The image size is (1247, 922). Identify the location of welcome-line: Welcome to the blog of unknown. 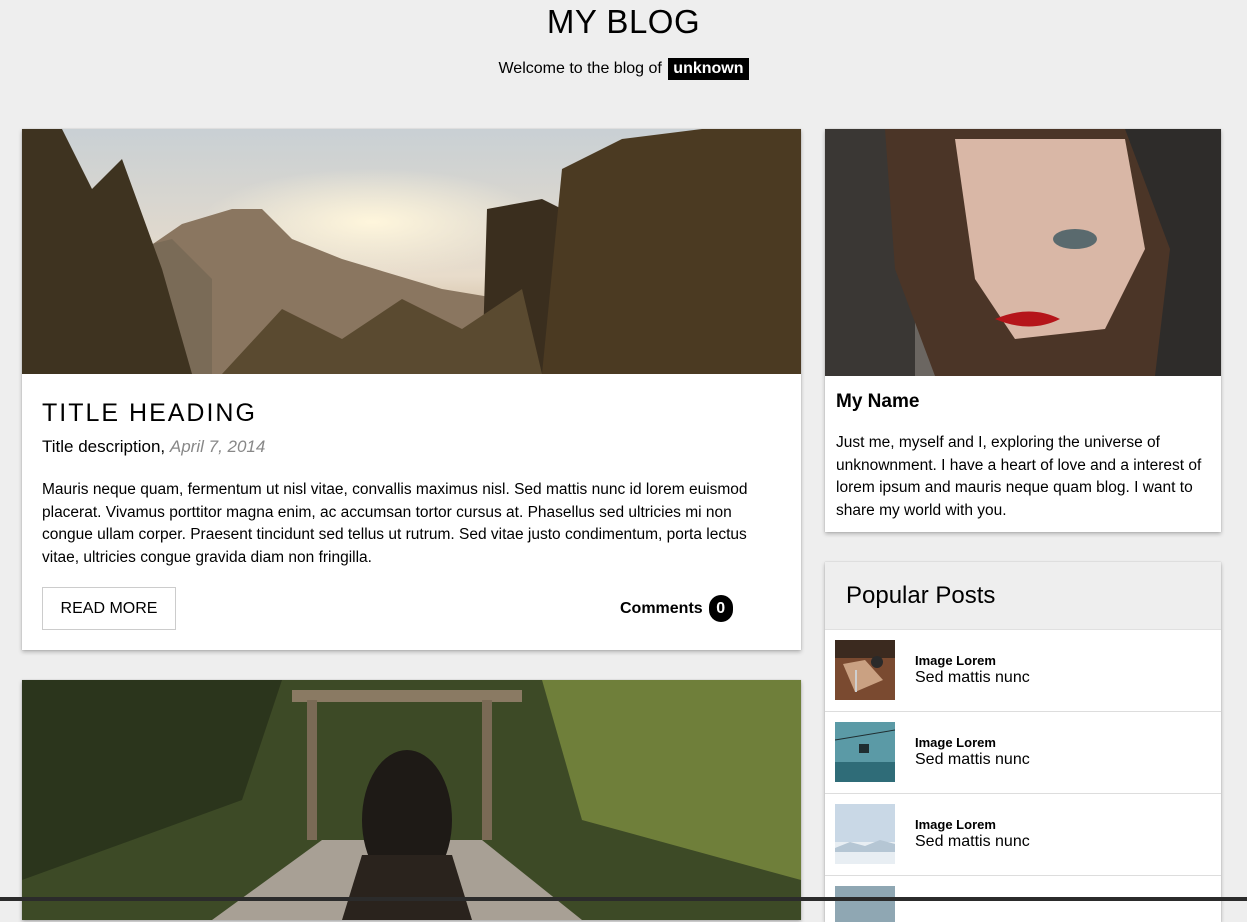
(623, 69).